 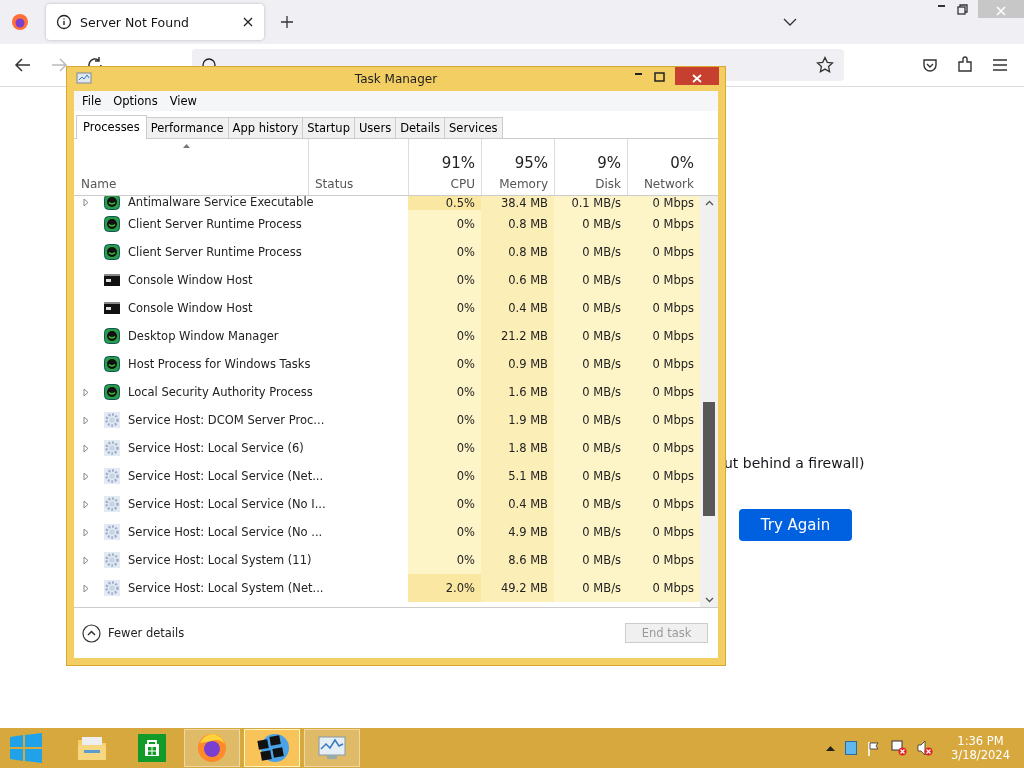 What do you see at coordinates (709, 600) in the screenshot?
I see `scroll-down-icon` at bounding box center [709, 600].